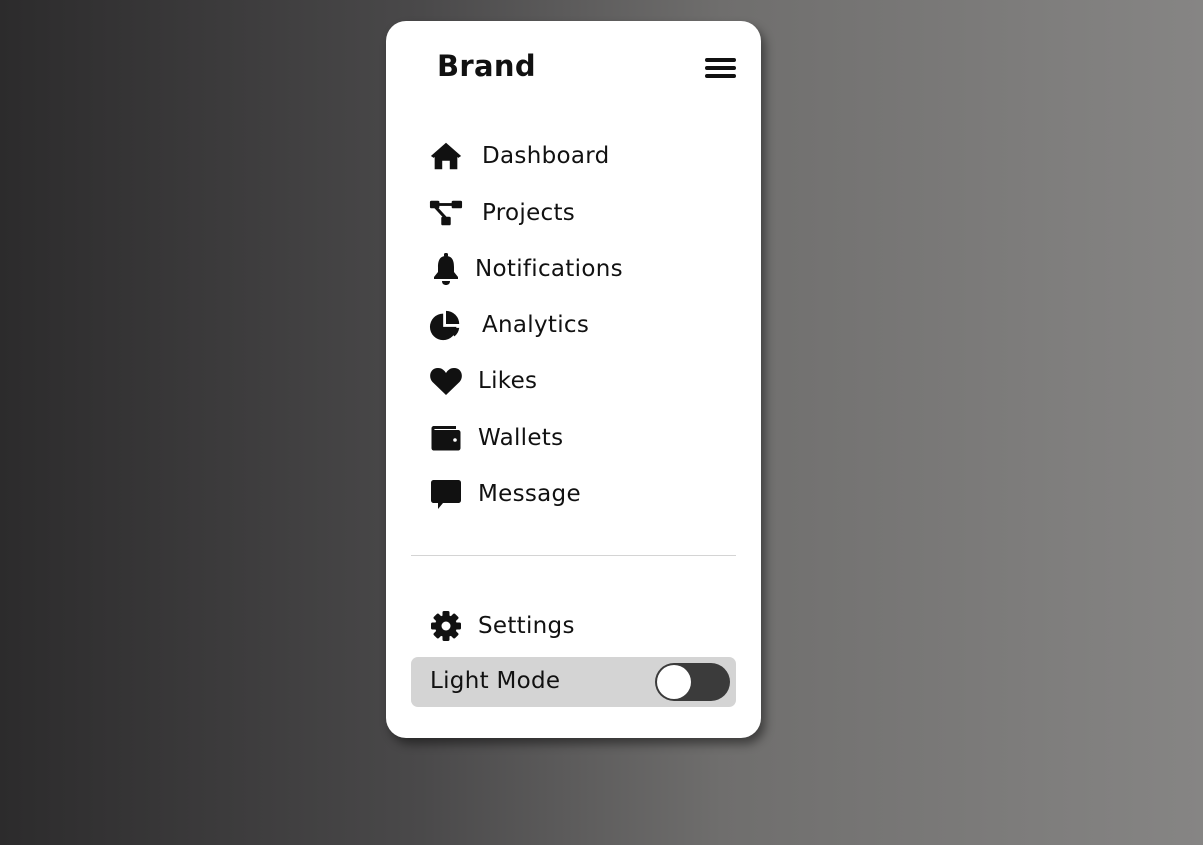 The image size is (1203, 845). I want to click on sidebar-item-dashboard: Dashboard, so click(519, 156).